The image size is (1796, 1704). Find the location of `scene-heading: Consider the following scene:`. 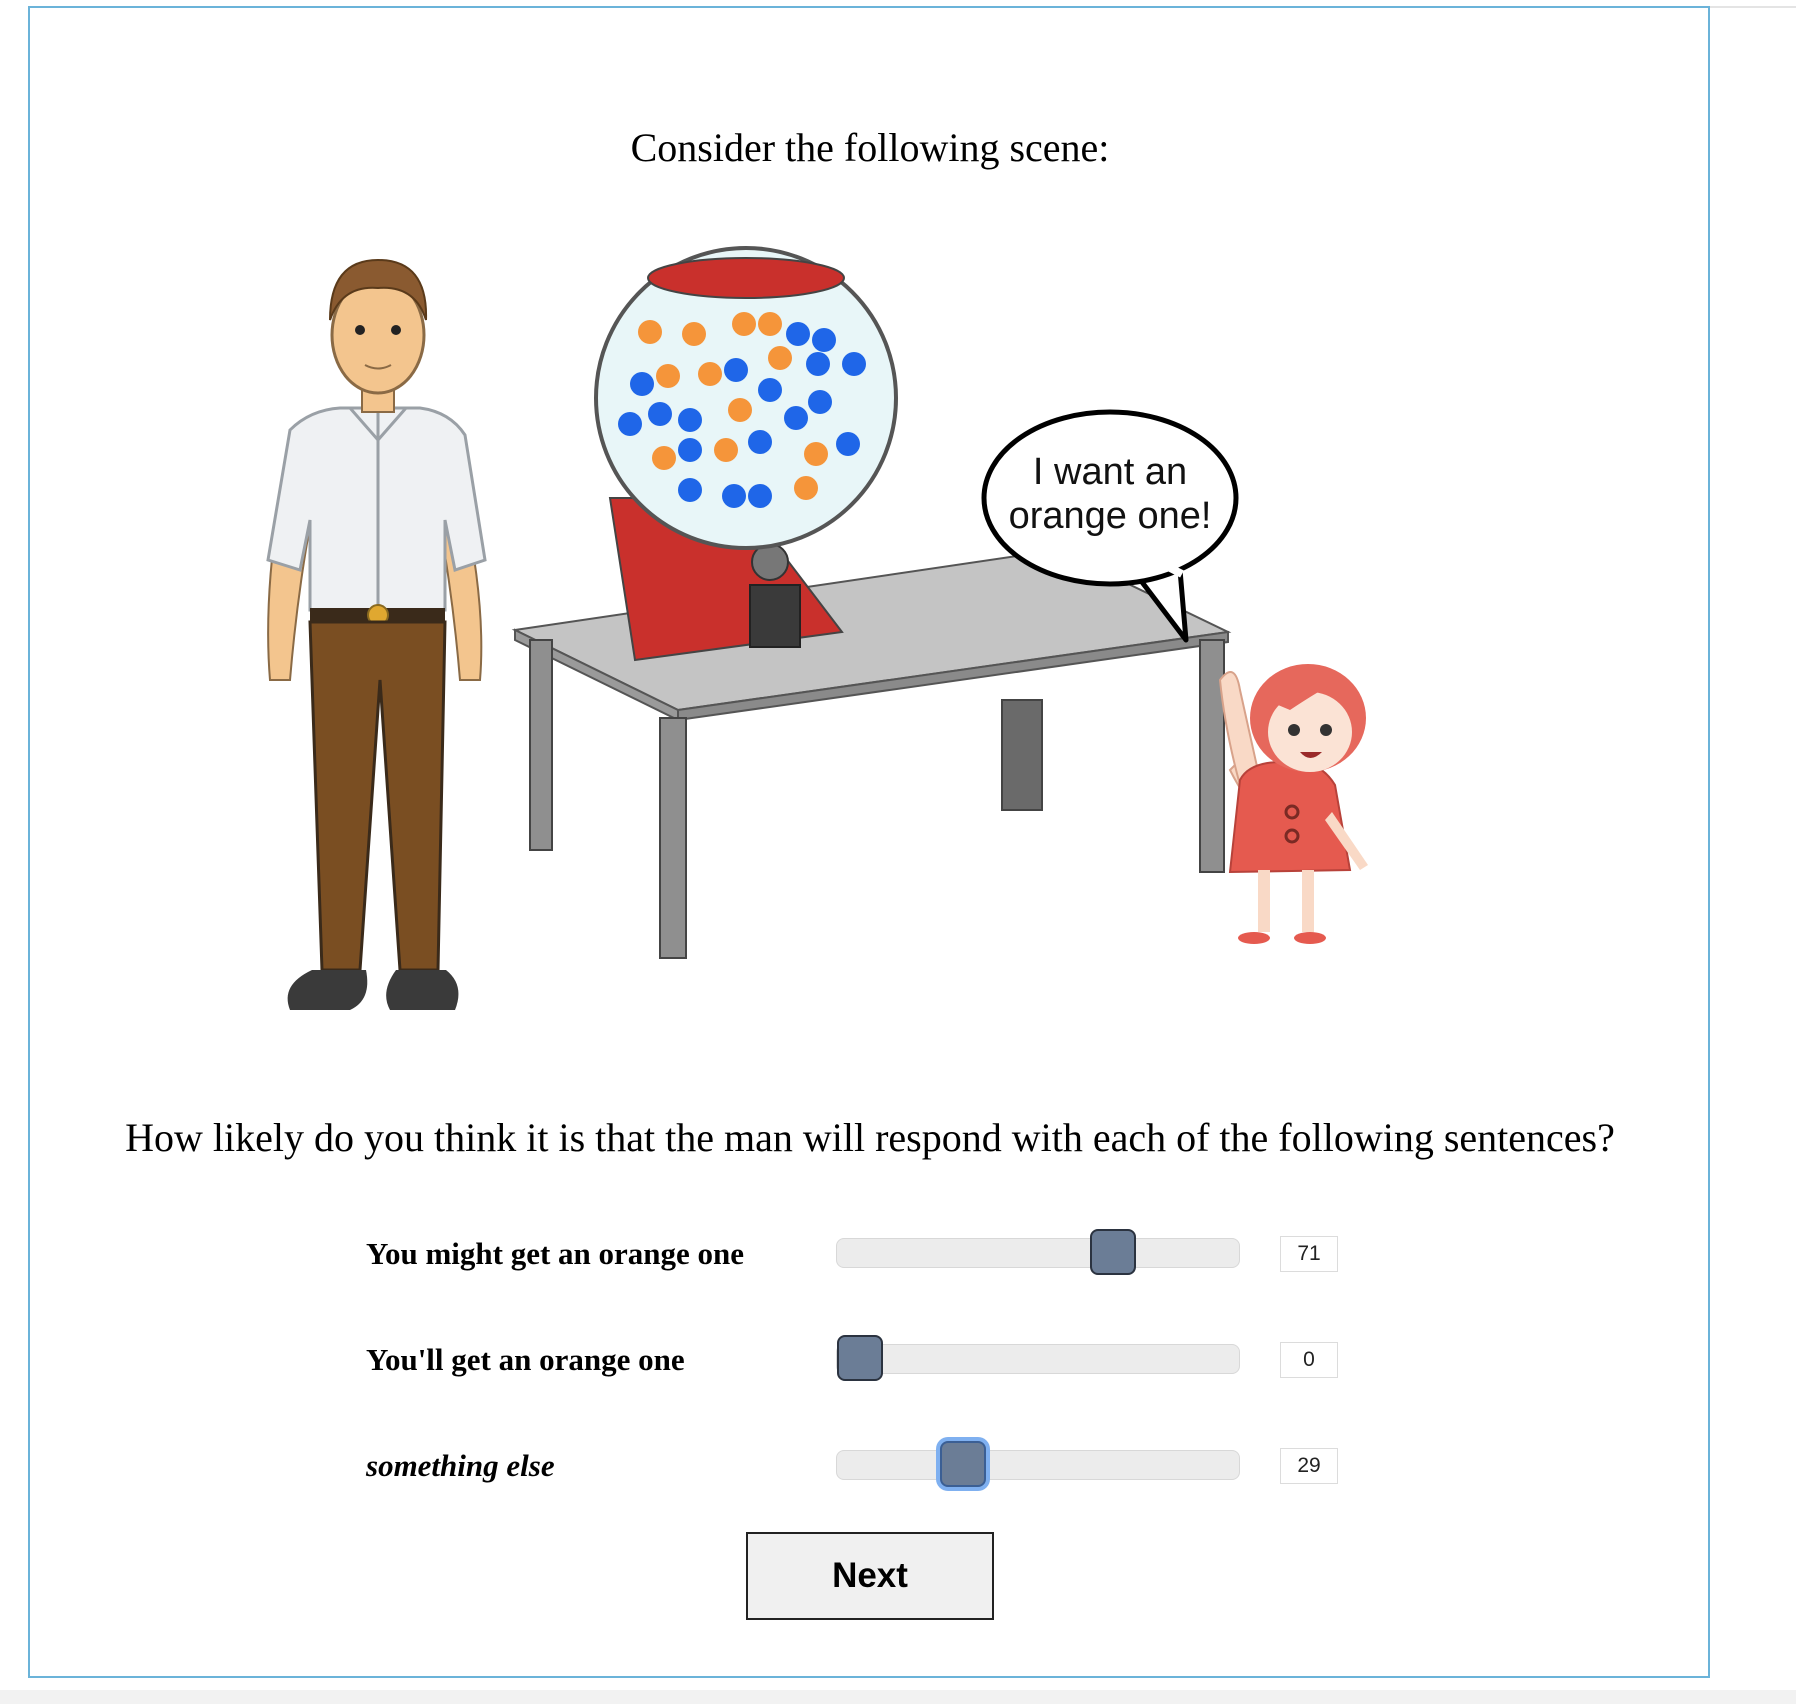

scene-heading: Consider the following scene: is located at coordinates (870, 147).